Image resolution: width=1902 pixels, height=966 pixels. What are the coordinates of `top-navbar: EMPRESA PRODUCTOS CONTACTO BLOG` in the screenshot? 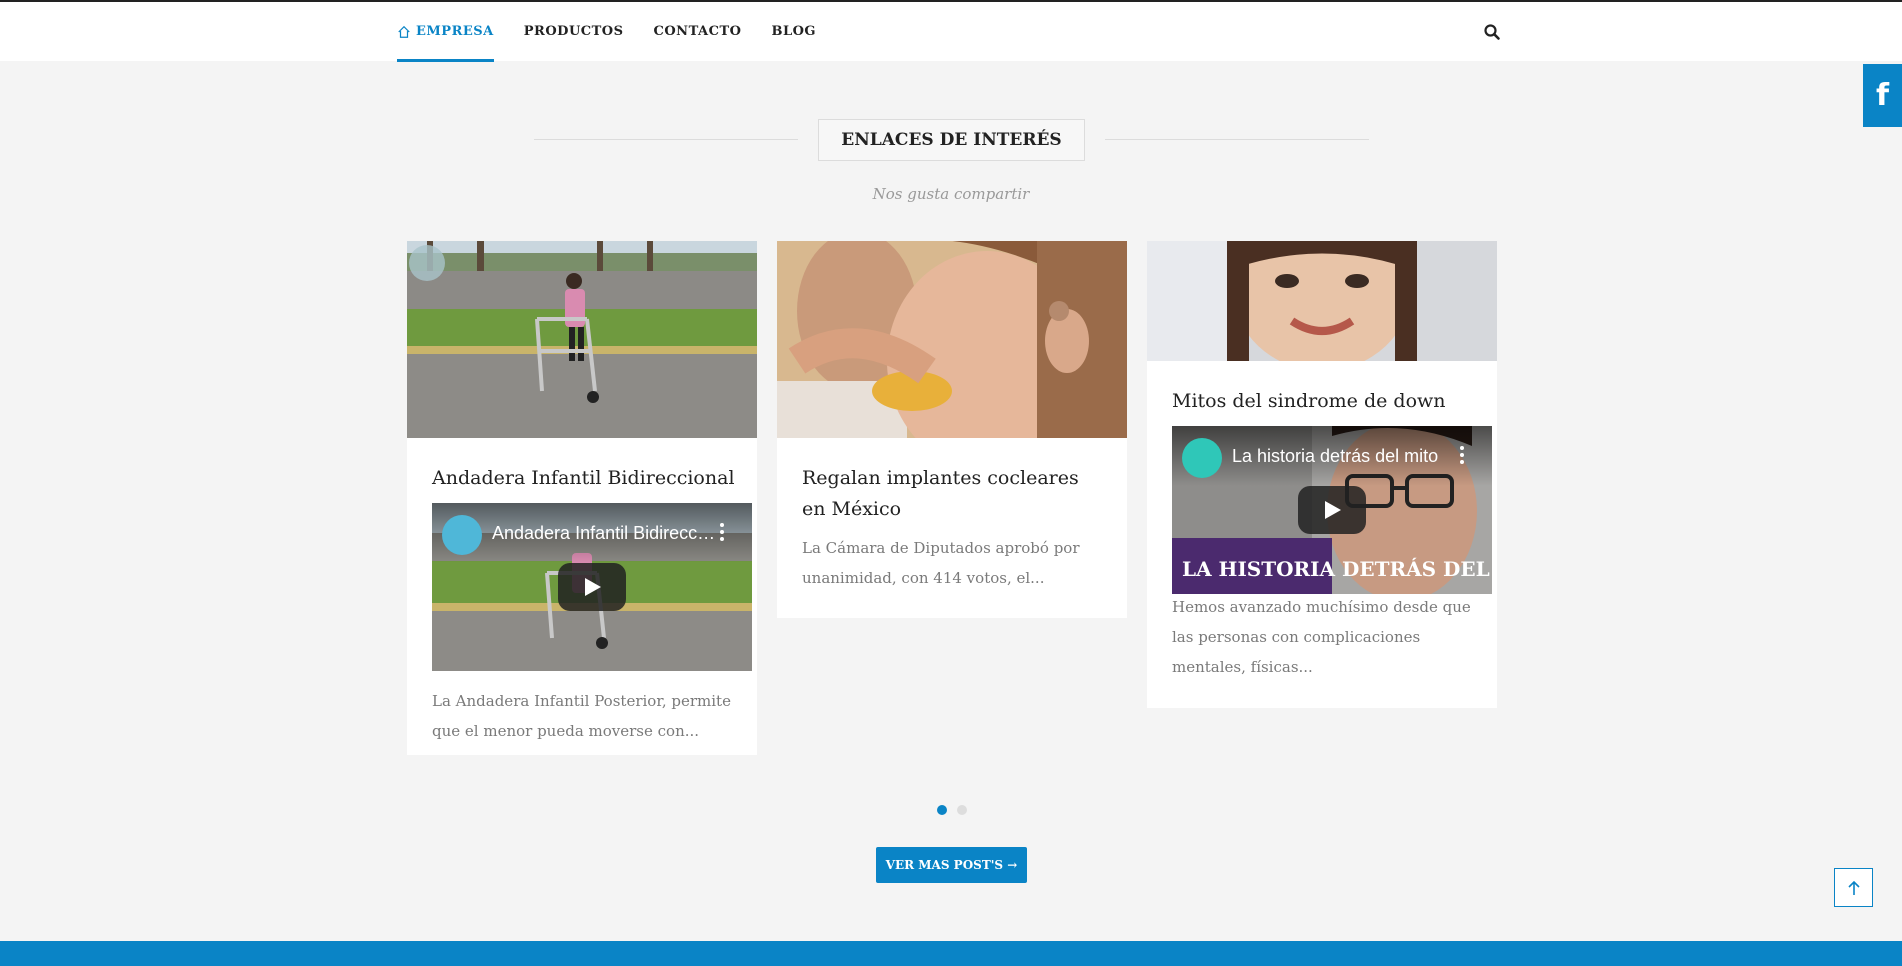 It's located at (951, 31).